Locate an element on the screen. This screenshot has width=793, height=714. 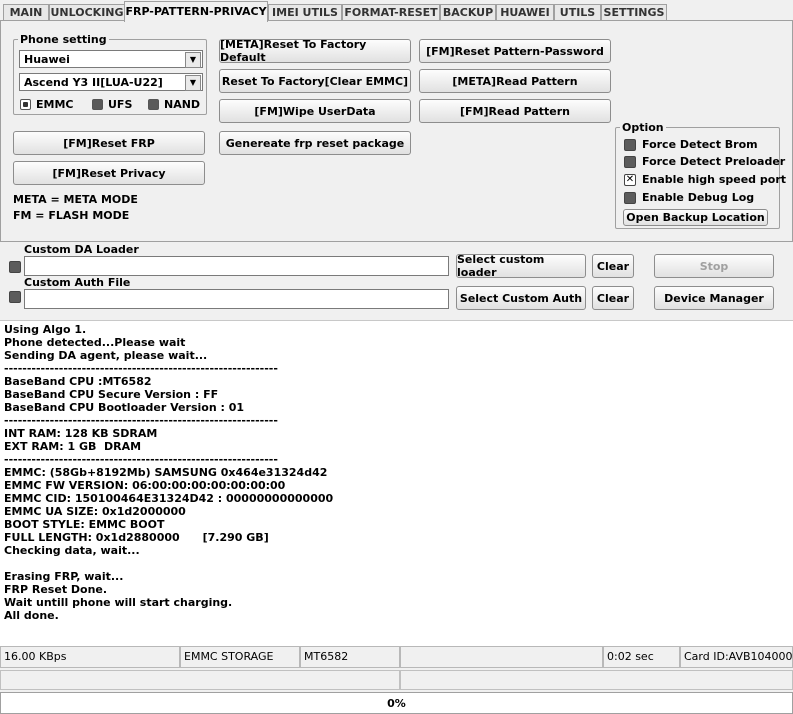
status-secondary-left is located at coordinates (200, 680).